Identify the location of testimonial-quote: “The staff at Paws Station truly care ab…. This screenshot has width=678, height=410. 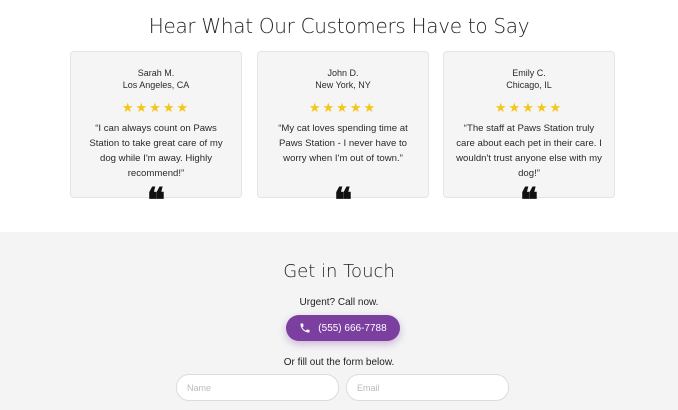
(529, 151).